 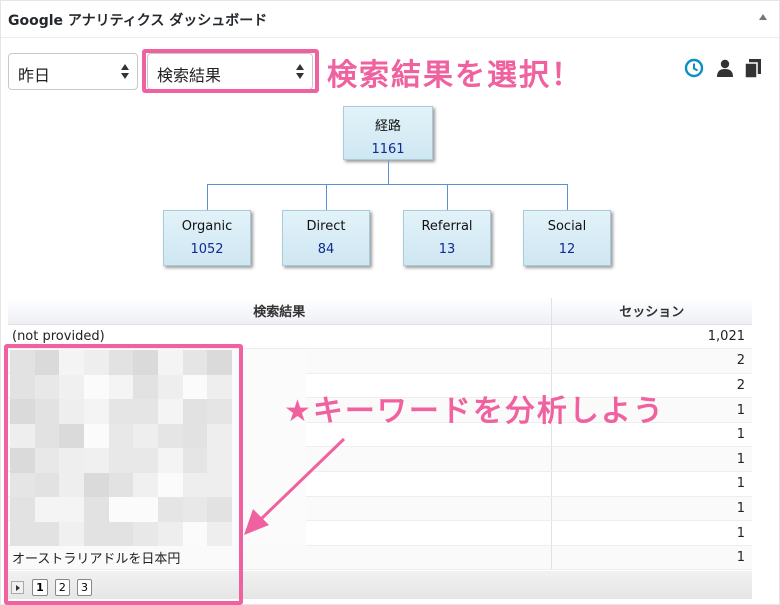 I want to click on column-header-query: 検索結果, so click(x=280, y=311).